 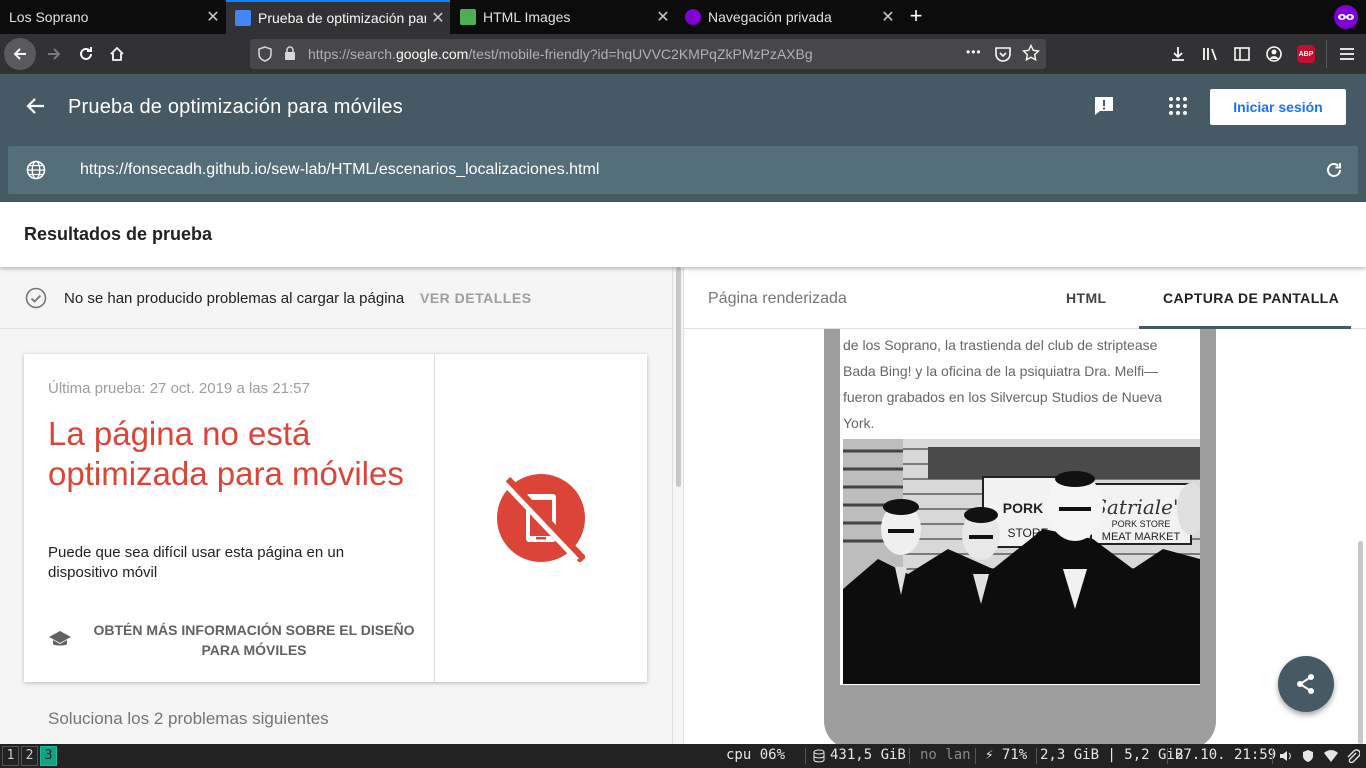 I want to click on clock: 27.10. 21:59, so click(x=1226, y=755).